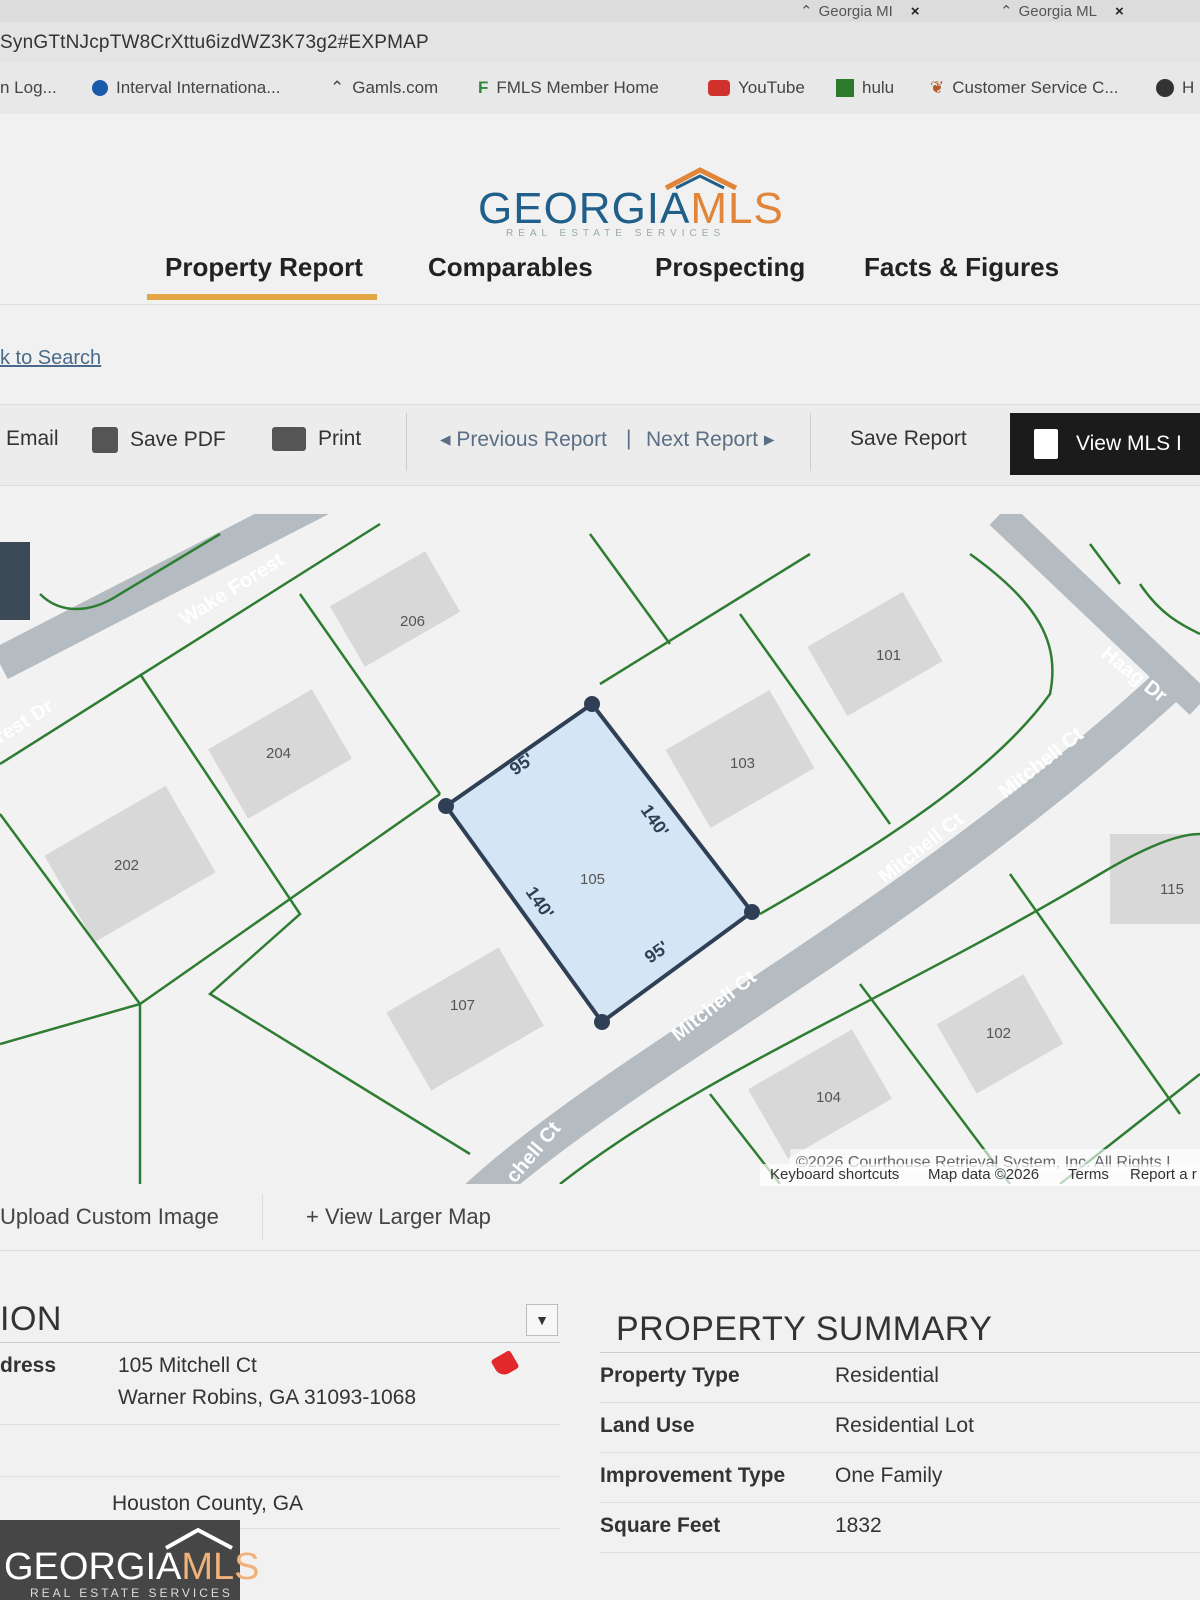 The image size is (1200, 1600). I want to click on address-label: dress, so click(28, 1365).